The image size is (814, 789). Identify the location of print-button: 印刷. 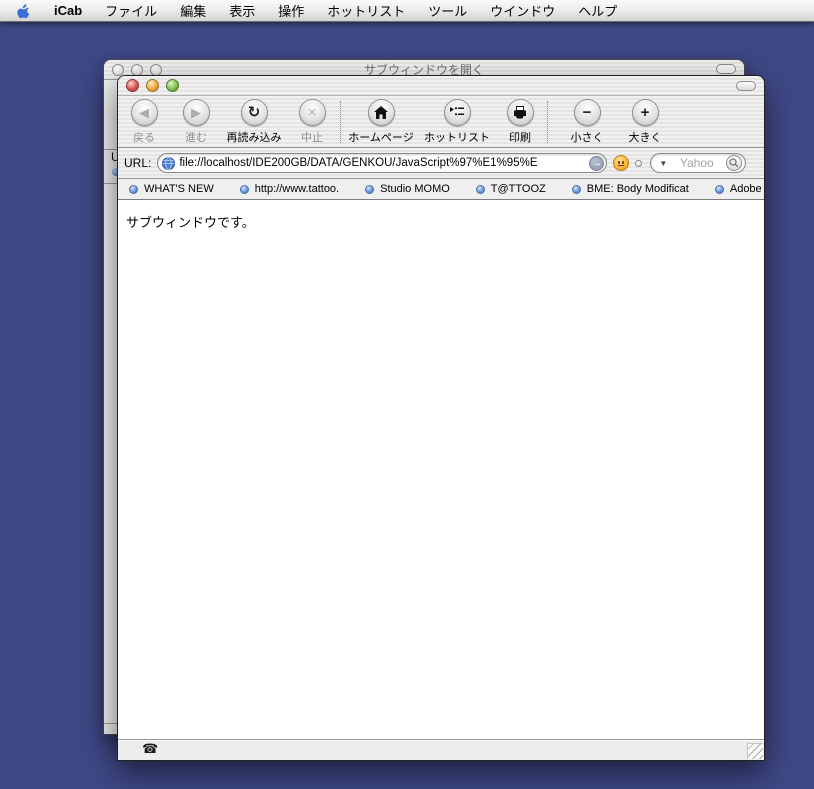
(520, 121).